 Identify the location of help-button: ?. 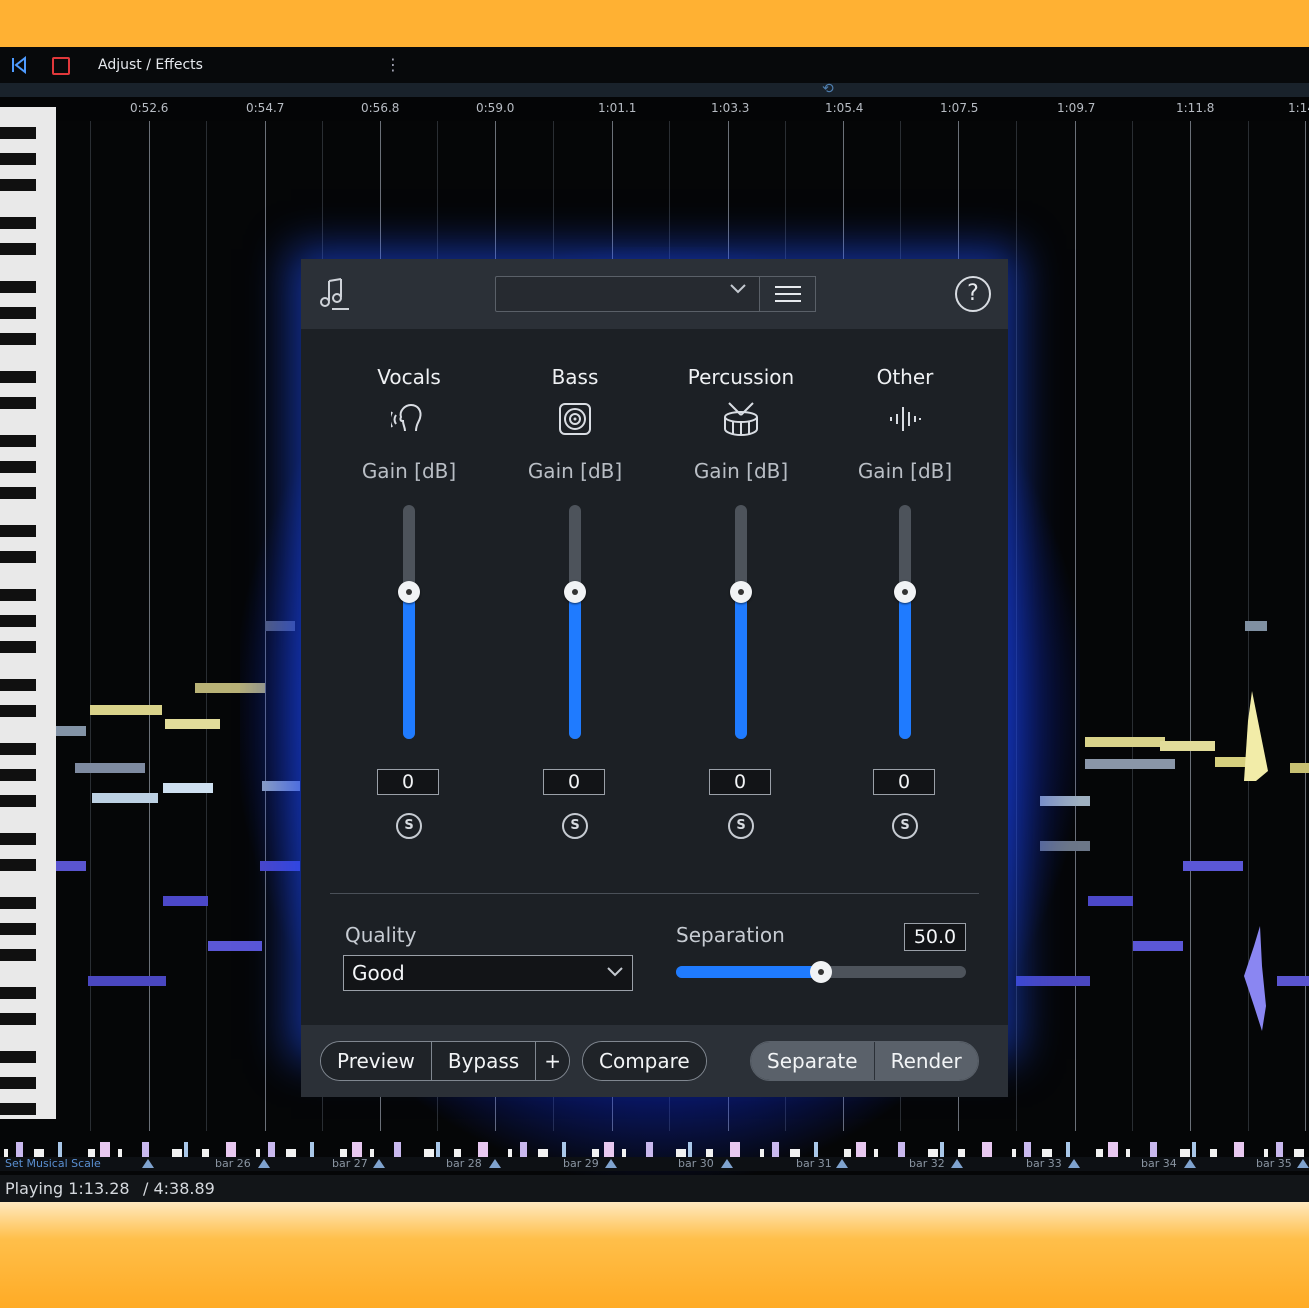
(973, 294).